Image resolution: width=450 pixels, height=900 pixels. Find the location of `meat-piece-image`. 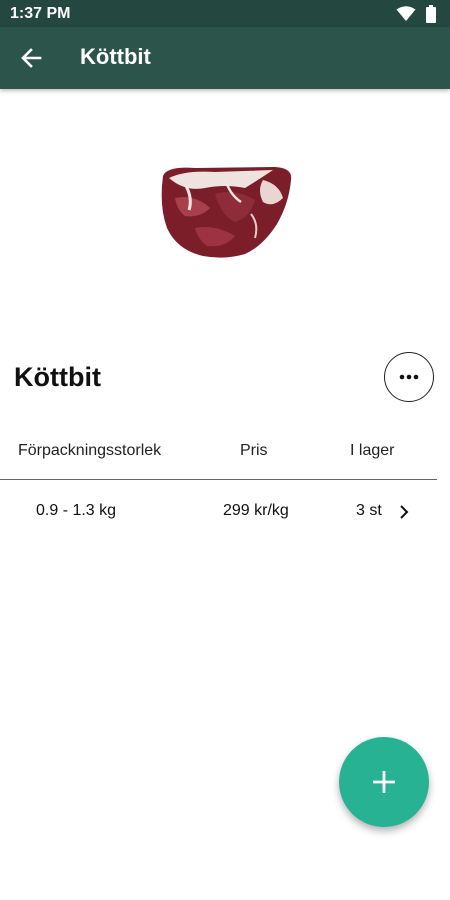

meat-piece-image is located at coordinates (226, 212).